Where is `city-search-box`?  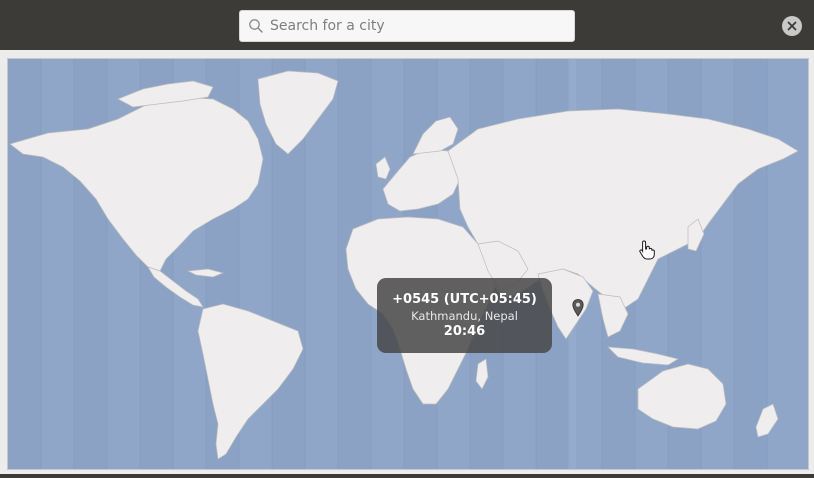
city-search-box is located at coordinates (407, 26).